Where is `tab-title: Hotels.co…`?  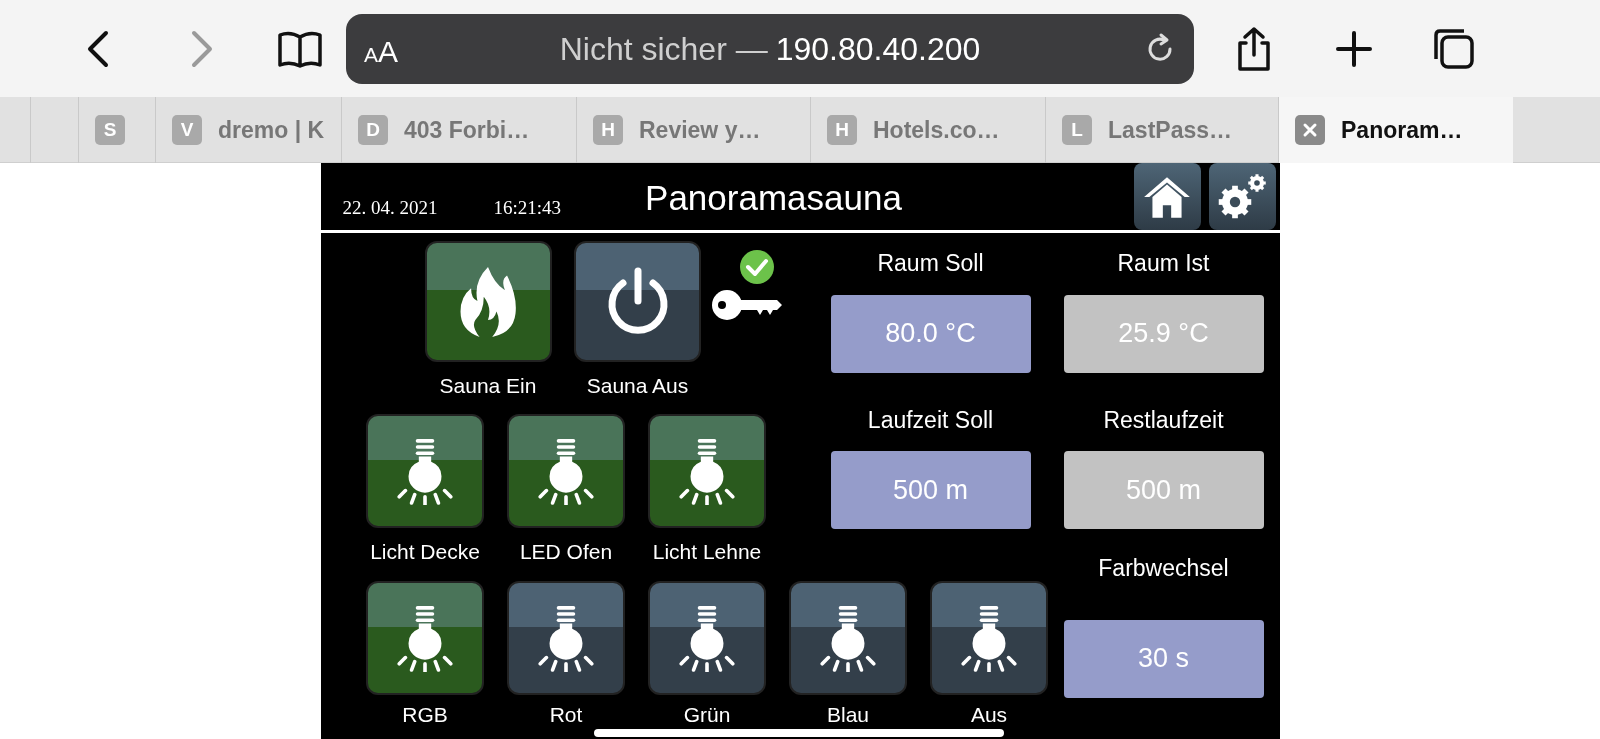 tab-title: Hotels.co… is located at coordinates (936, 130).